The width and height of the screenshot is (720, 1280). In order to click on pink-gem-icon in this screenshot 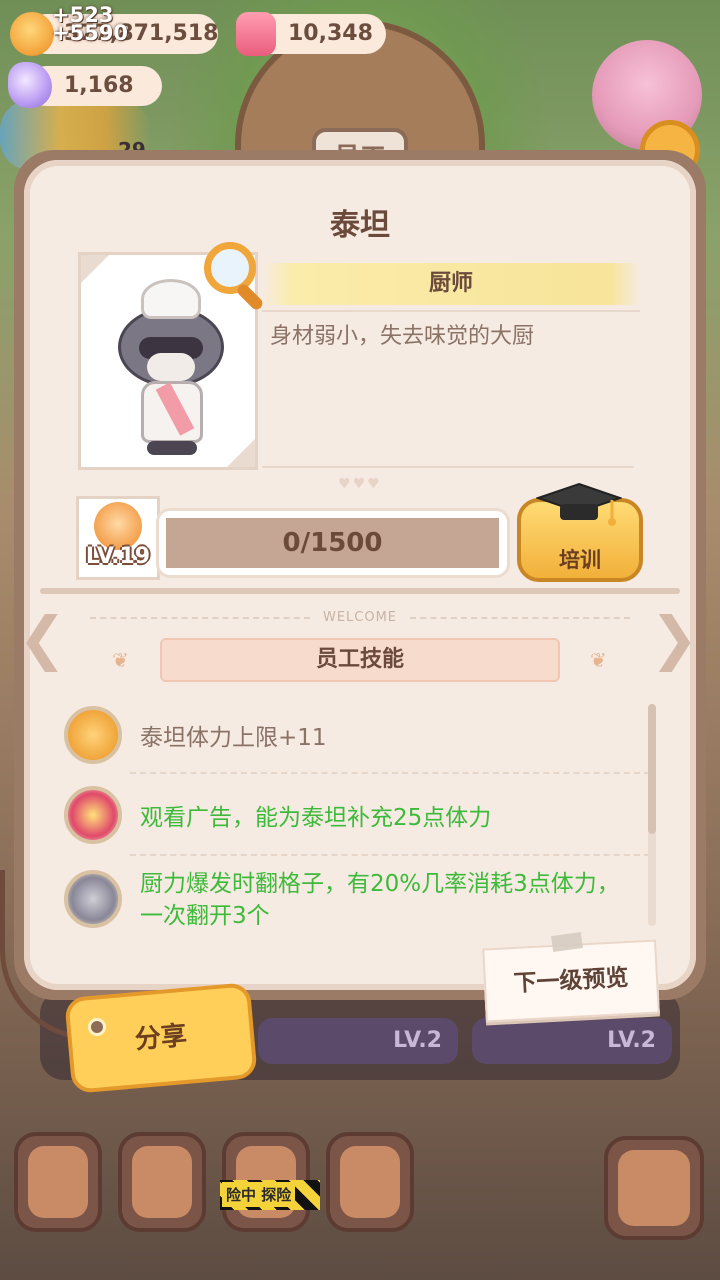, I will do `click(256, 34)`.